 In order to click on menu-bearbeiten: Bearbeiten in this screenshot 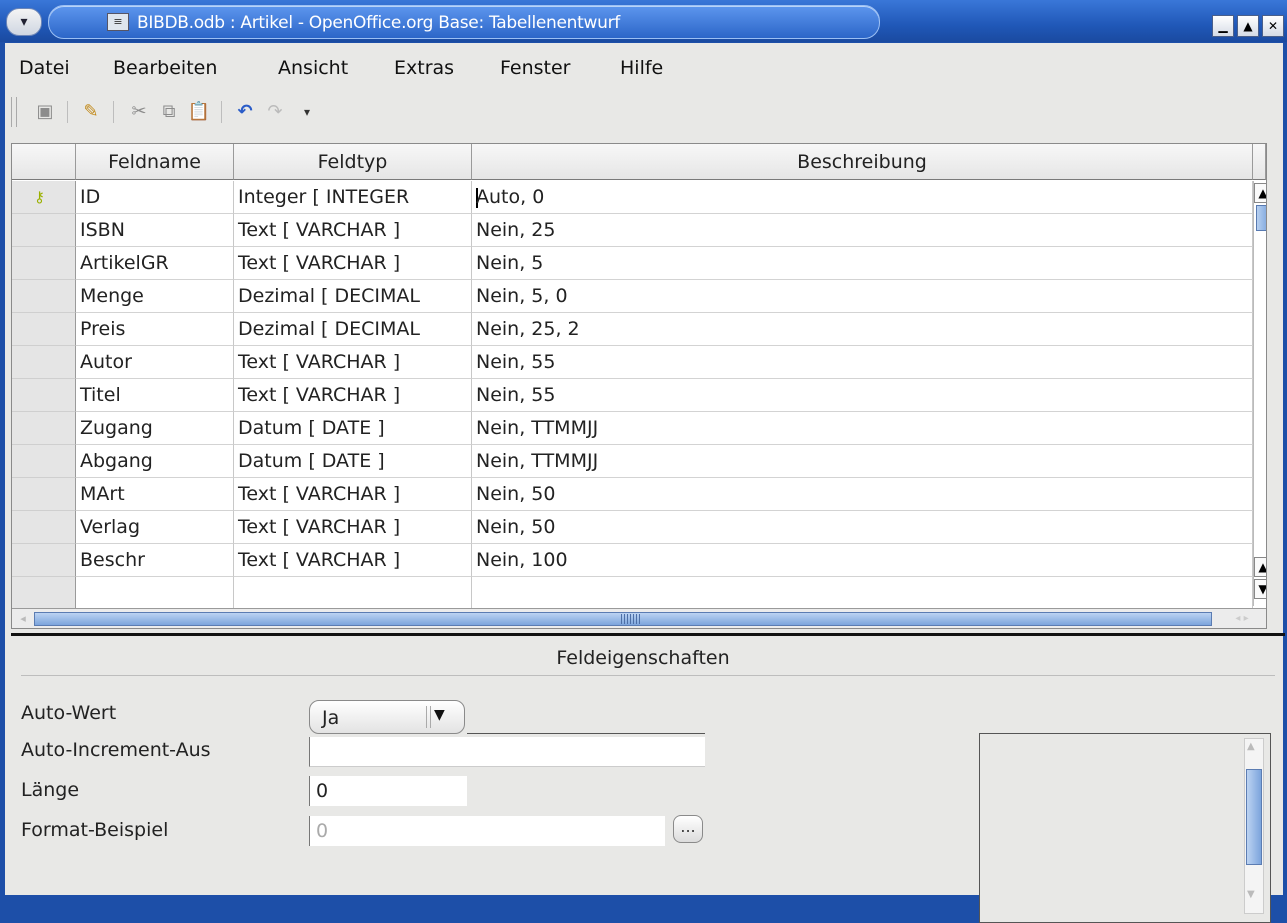, I will do `click(165, 68)`.